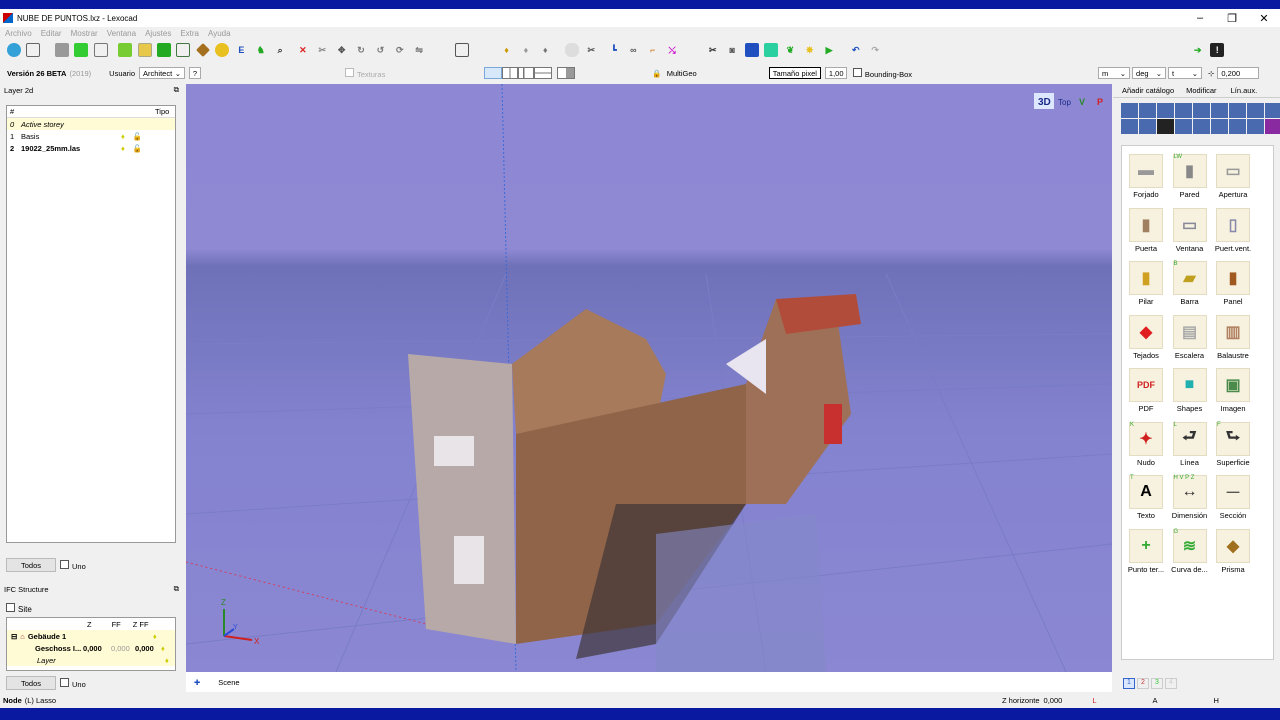 This screenshot has width=1280, height=720. I want to click on page-1: 1, so click(1129, 683).